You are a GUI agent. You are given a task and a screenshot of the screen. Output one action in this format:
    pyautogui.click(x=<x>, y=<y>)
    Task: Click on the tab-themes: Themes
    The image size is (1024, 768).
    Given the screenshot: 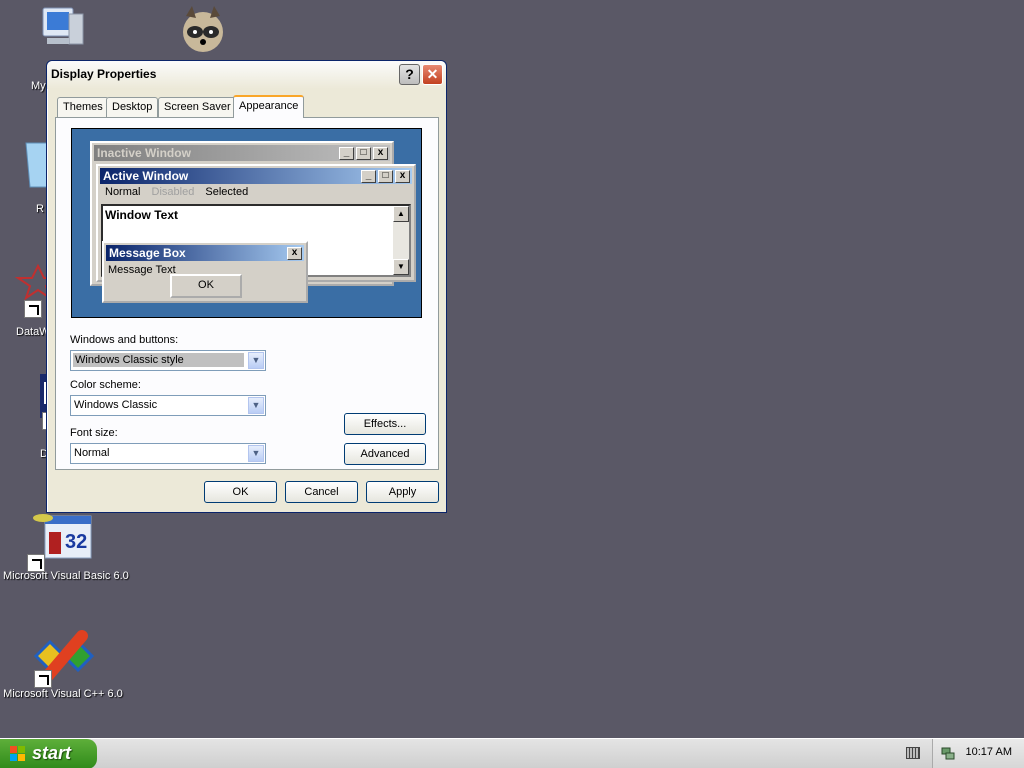 What is the action you would take?
    pyautogui.click(x=83, y=107)
    